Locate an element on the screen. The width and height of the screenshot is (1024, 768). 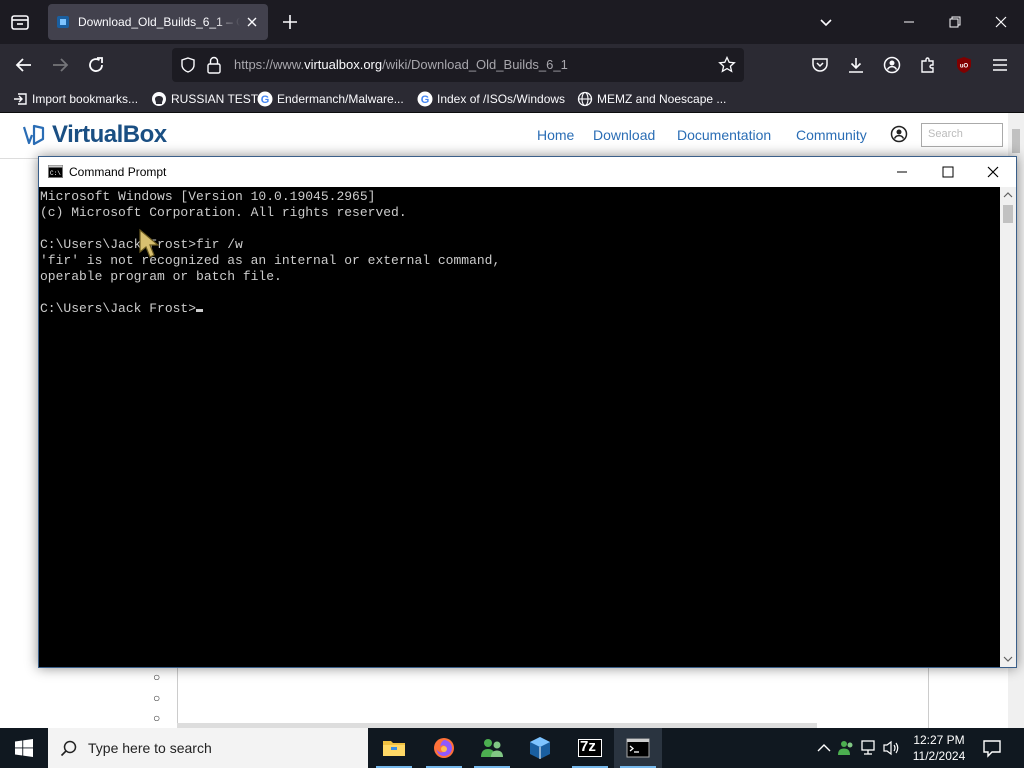
show-hidden-icons-button is located at coordinates (824, 748).